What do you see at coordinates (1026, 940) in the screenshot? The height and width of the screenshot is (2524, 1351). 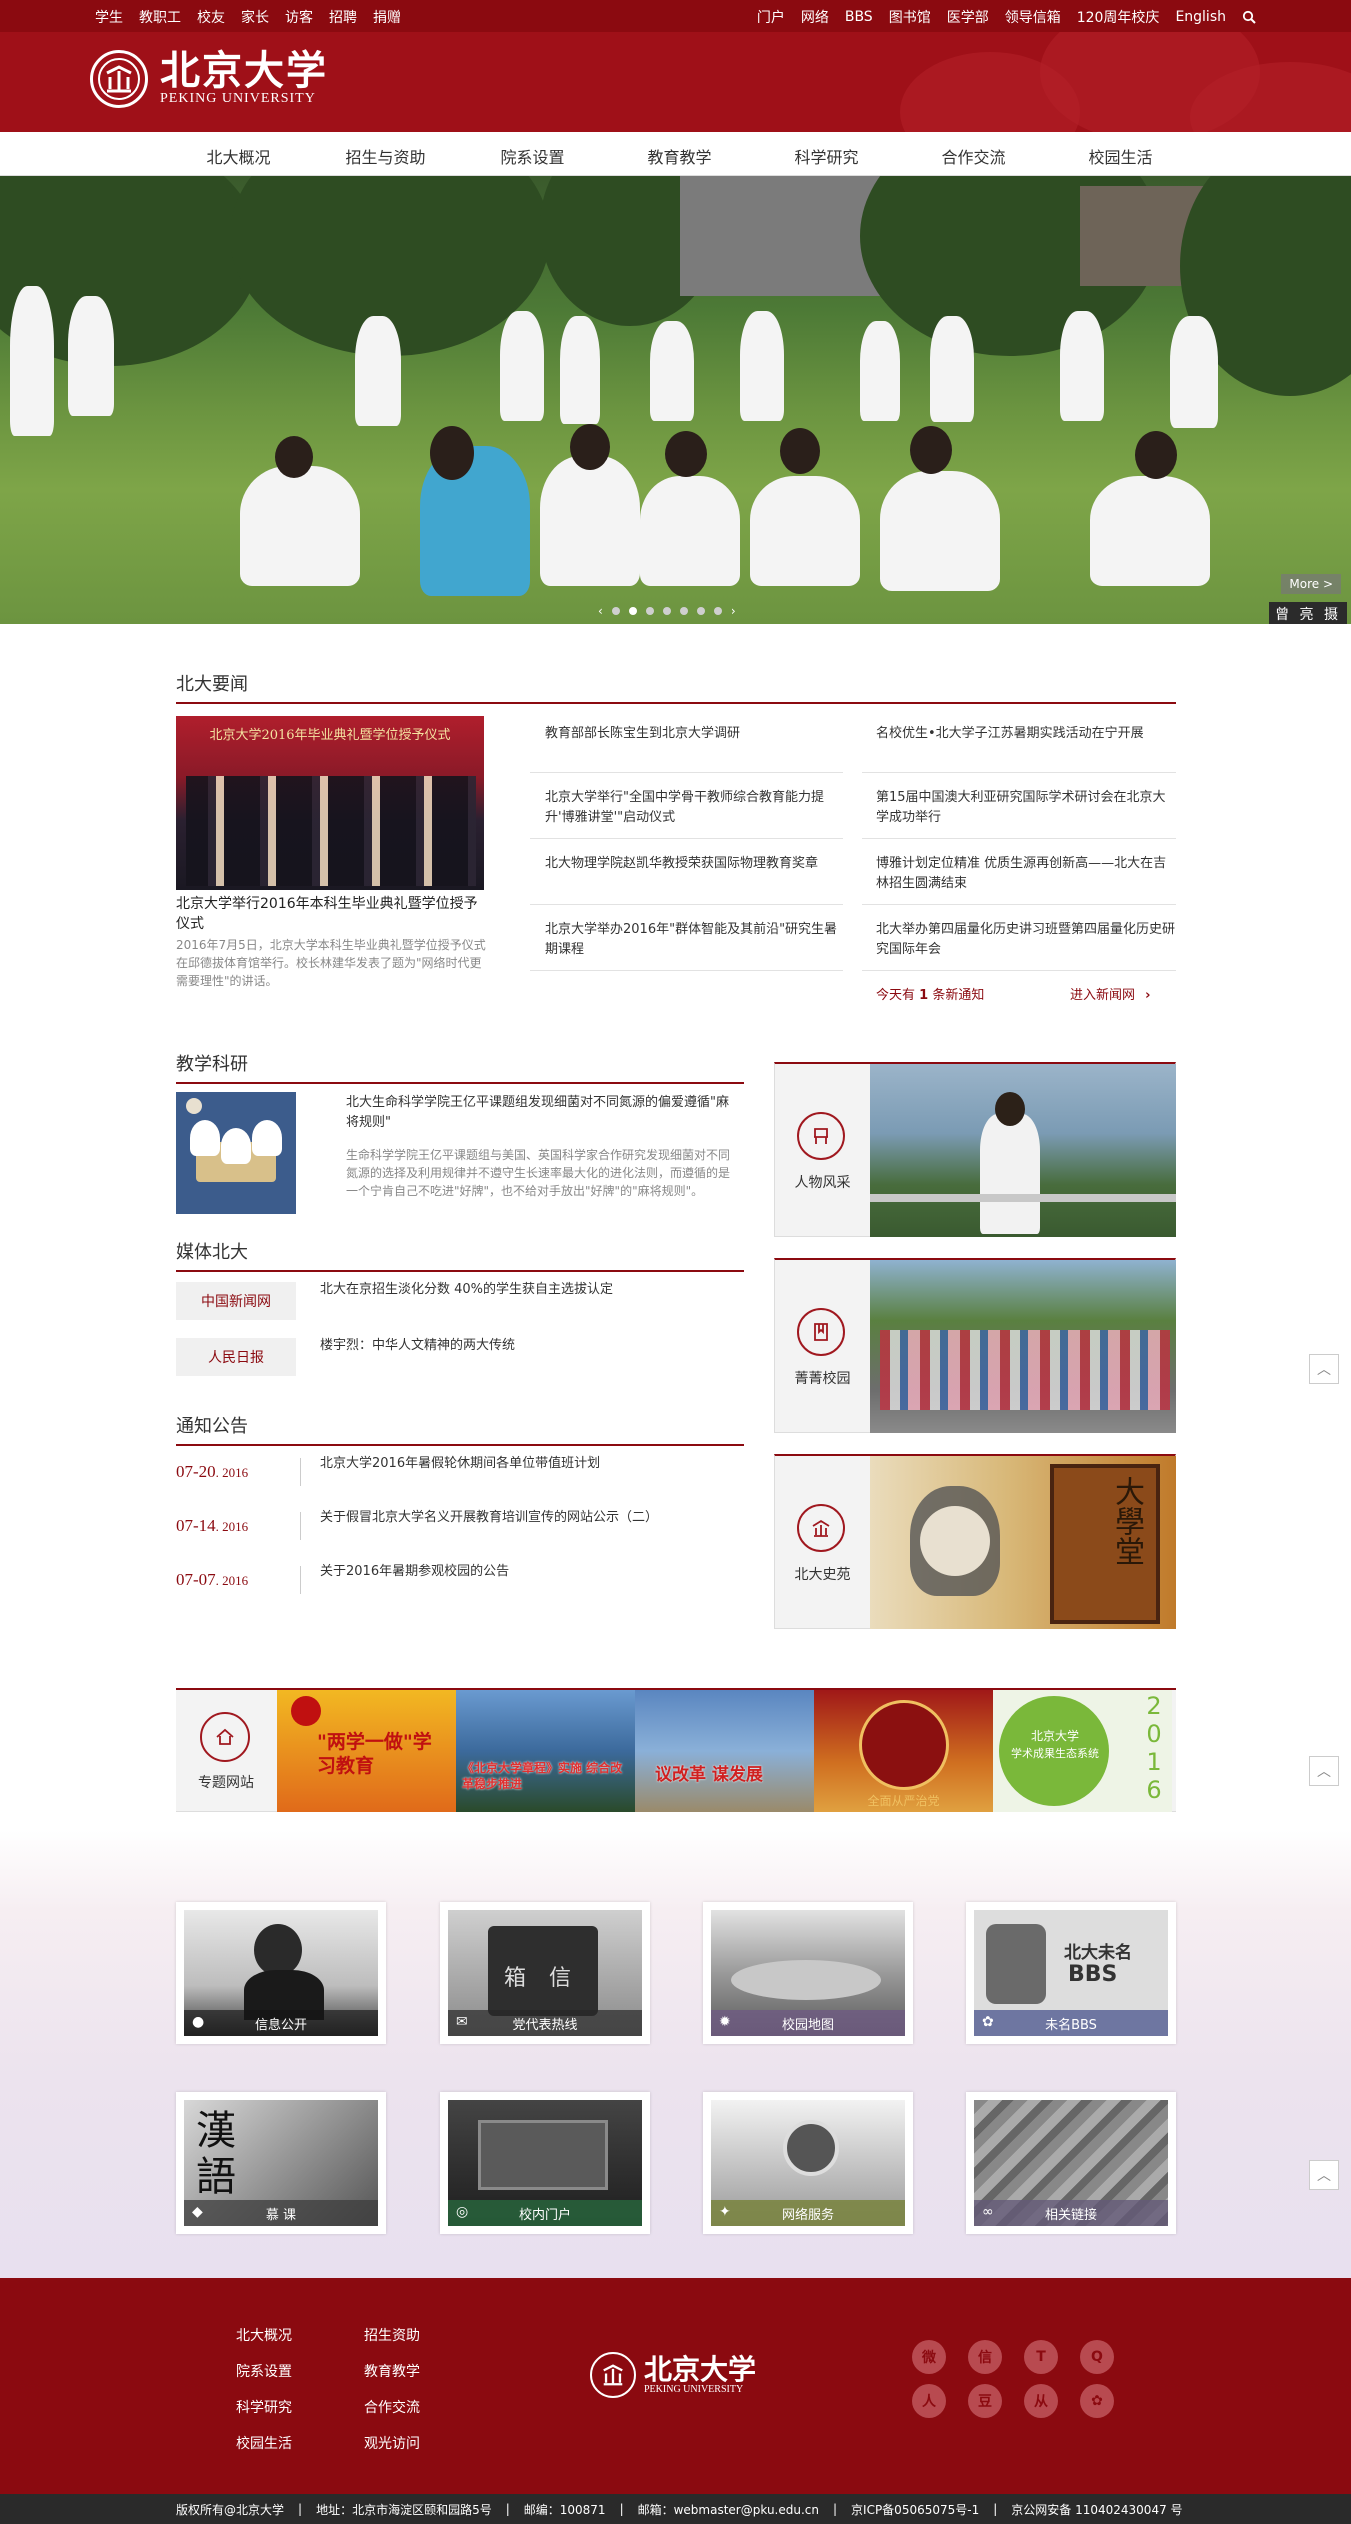 I see `news-item: 北大举办第四届量化历史讲习班暨第四届量化历史研究国际年会` at bounding box center [1026, 940].